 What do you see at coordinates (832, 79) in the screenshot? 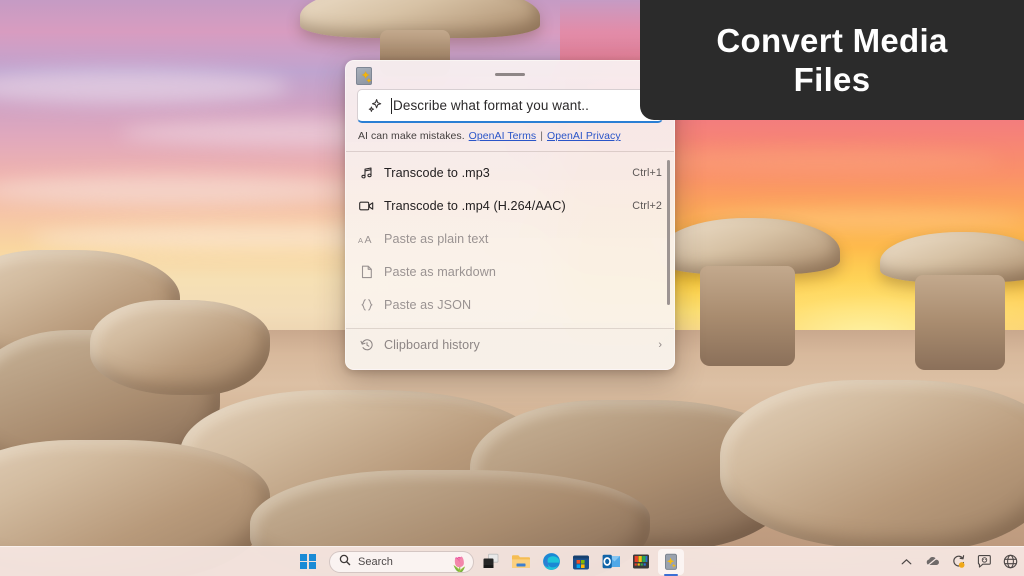
I see `title-line-2: Files` at bounding box center [832, 79].